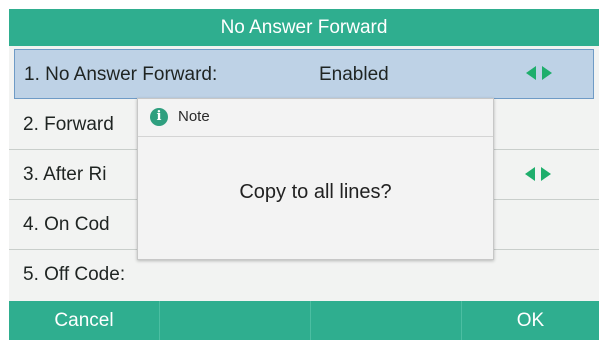 This screenshot has height=349, width=608. I want to click on dialog-header: i Note, so click(315, 118).